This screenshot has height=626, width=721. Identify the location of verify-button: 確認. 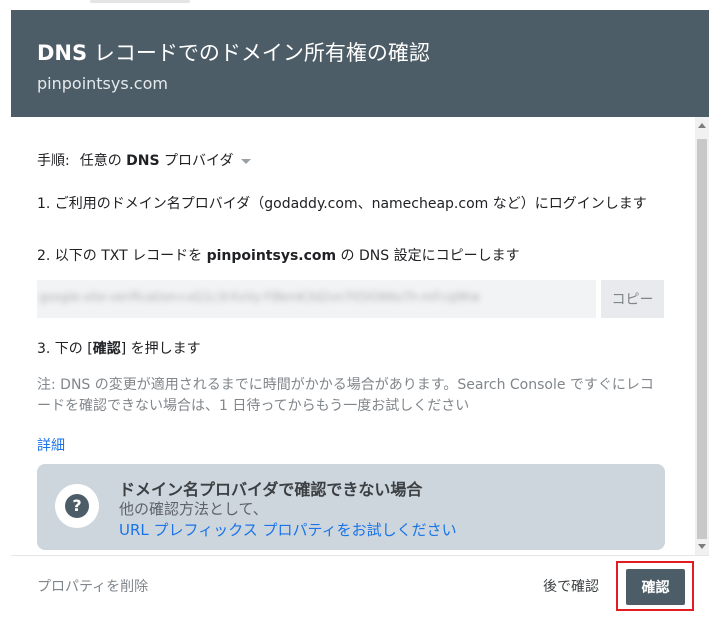
(655, 587).